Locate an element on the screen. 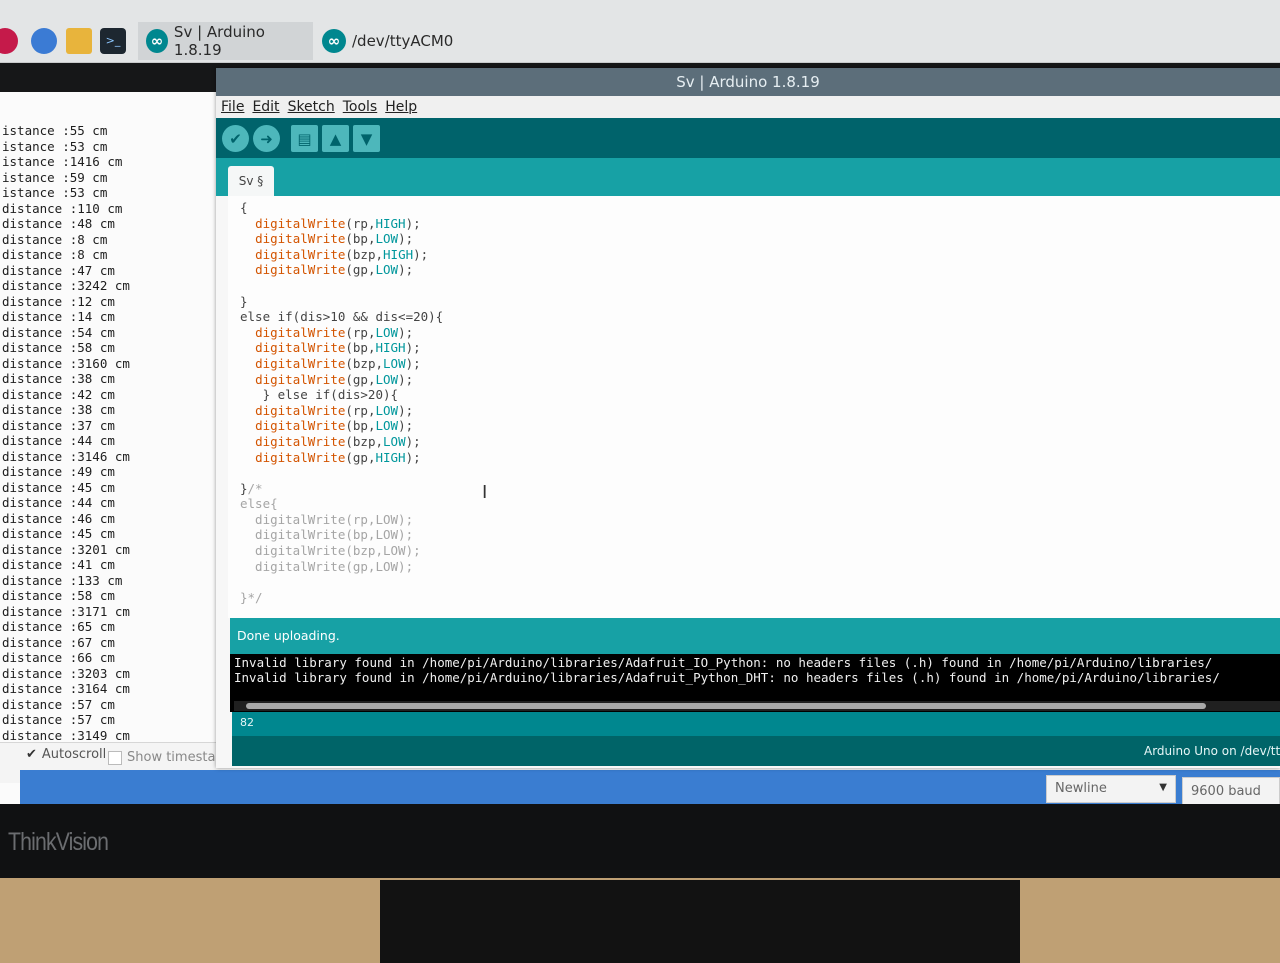  code-line: }/* is located at coordinates (341, 489).